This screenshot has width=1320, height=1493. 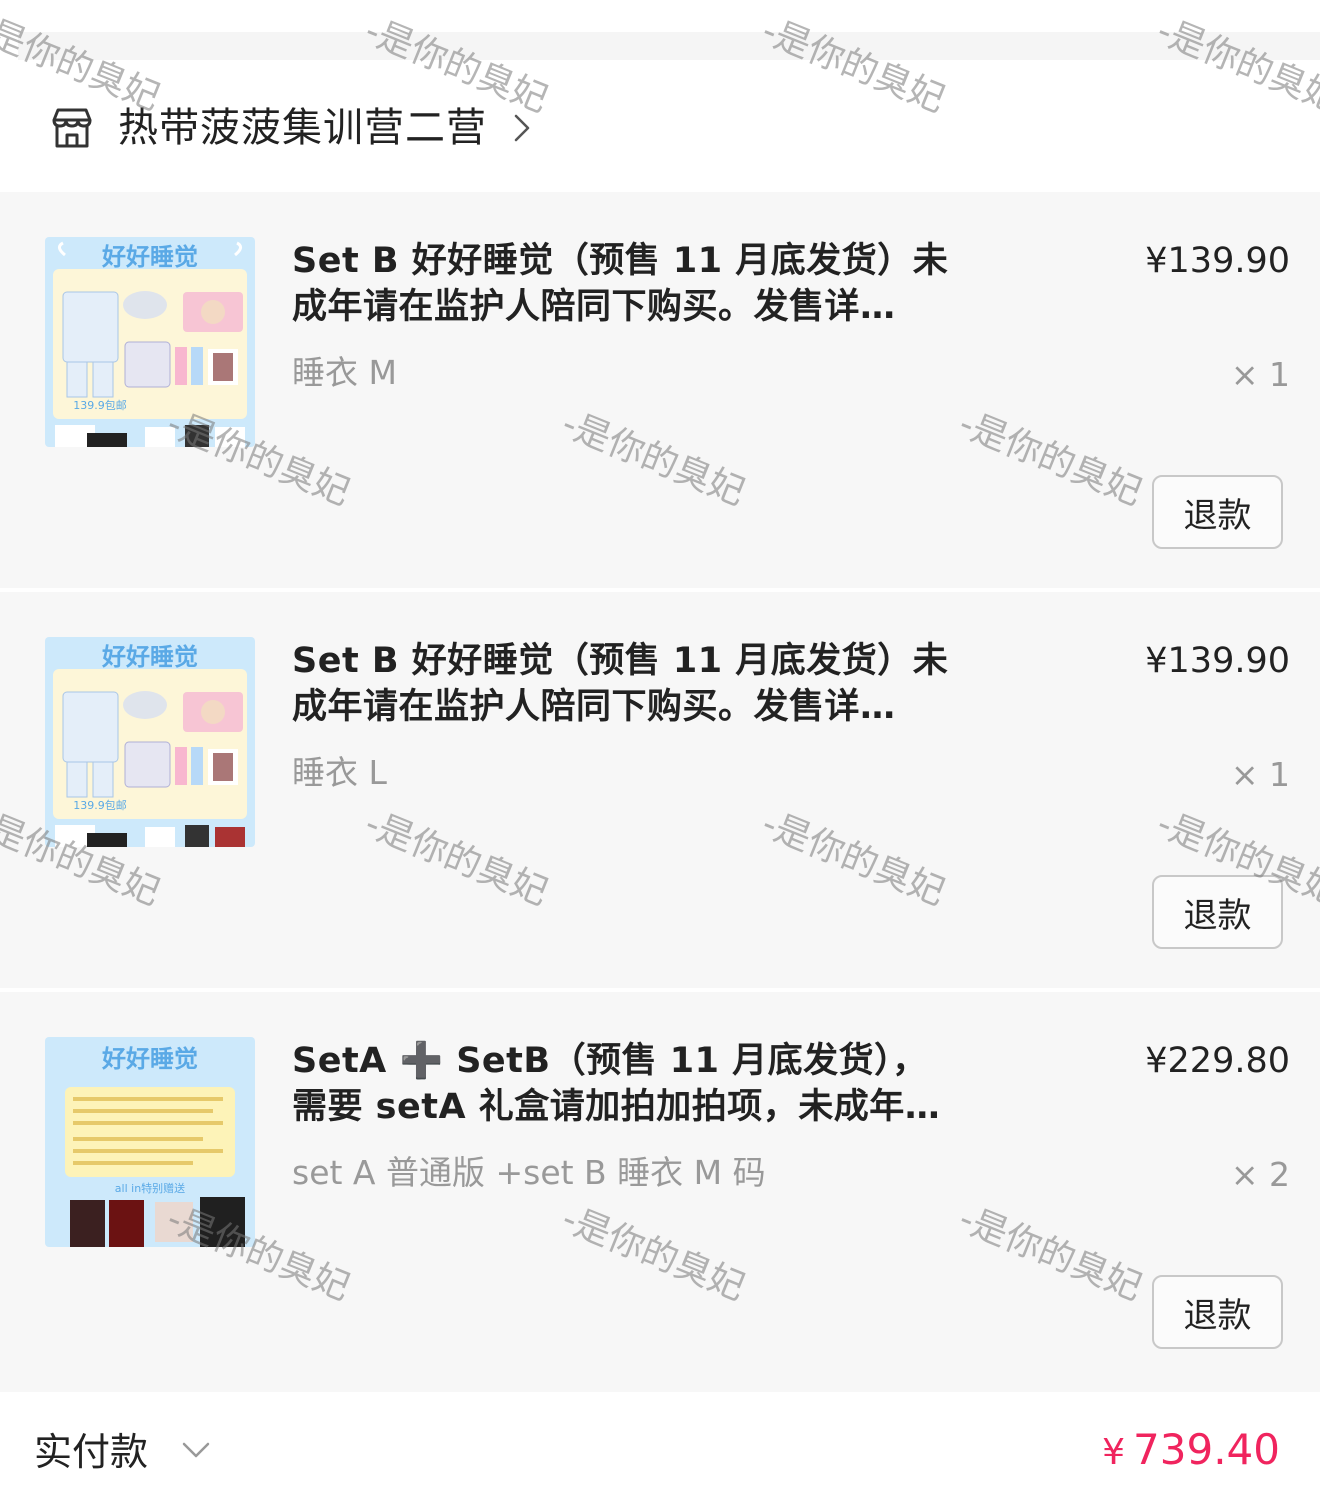 I want to click on chevron-down-icon, so click(x=196, y=1451).